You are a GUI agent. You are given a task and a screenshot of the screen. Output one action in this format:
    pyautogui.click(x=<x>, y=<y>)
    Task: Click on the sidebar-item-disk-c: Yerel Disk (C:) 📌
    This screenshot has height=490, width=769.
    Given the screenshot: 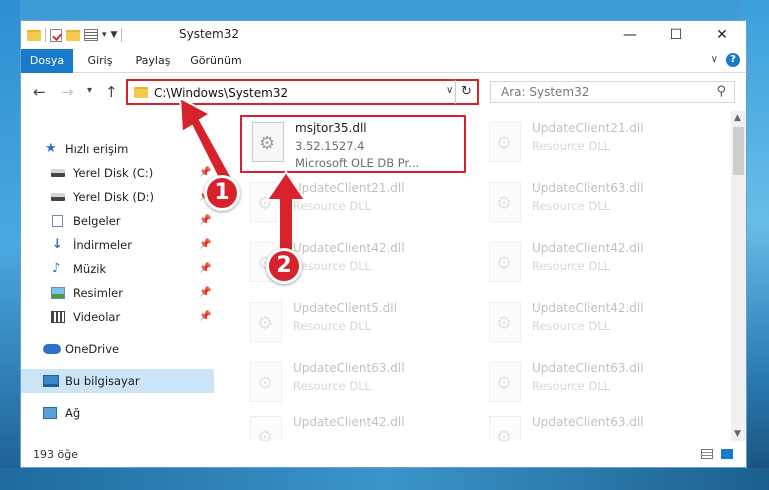 What is the action you would take?
    pyautogui.click(x=117, y=173)
    